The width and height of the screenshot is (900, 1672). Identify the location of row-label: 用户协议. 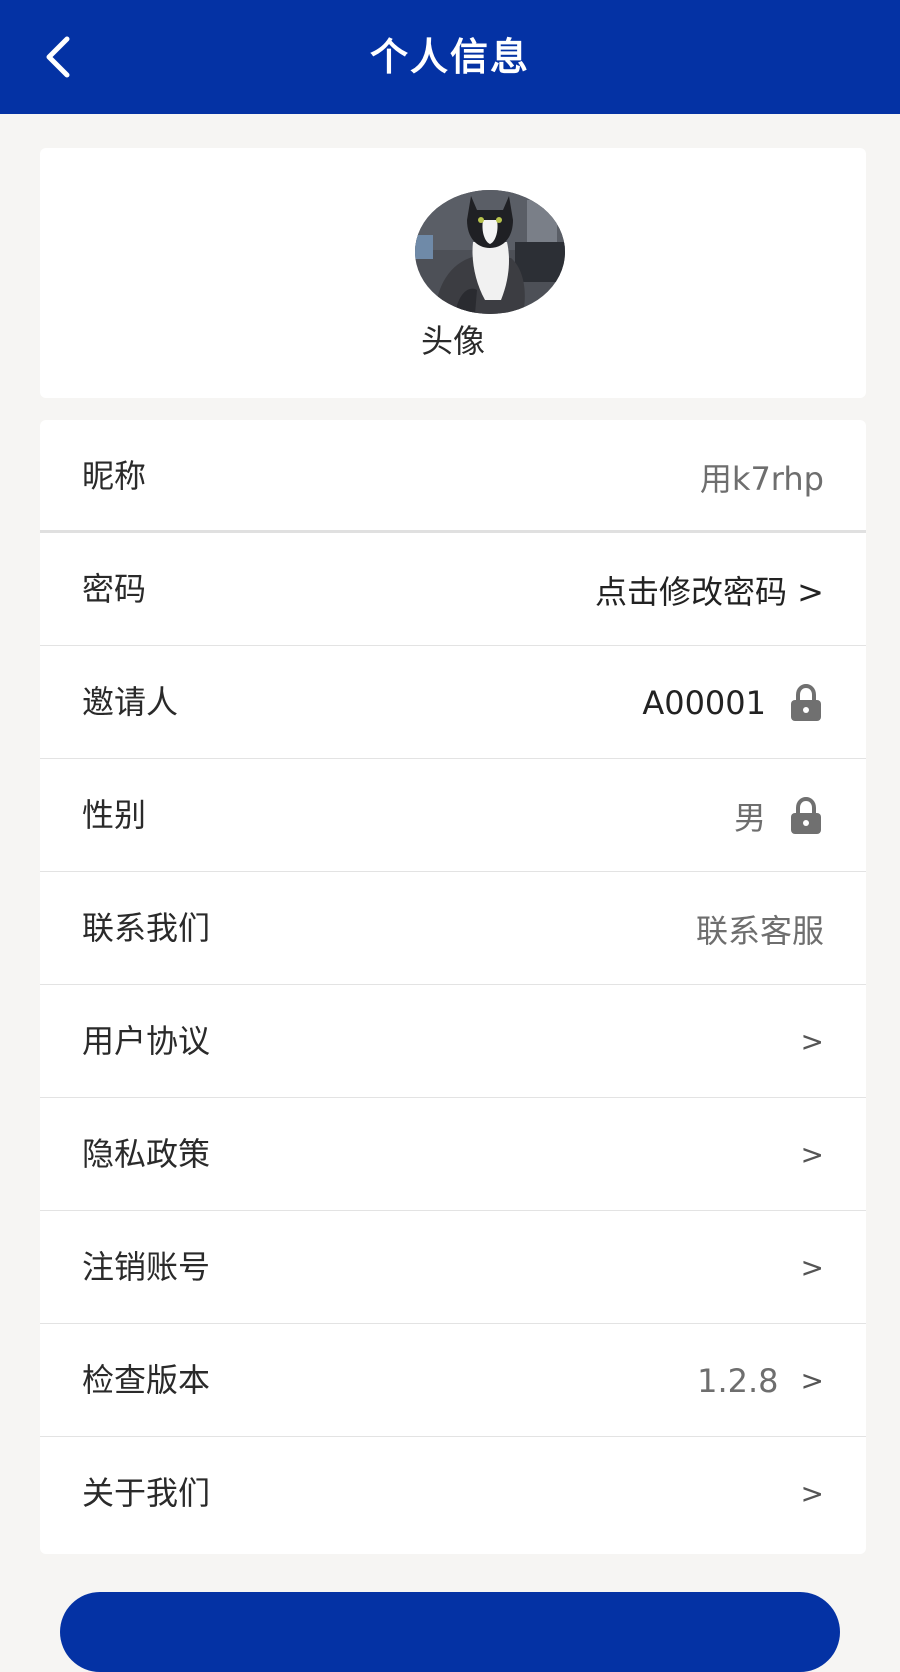
(146, 1041).